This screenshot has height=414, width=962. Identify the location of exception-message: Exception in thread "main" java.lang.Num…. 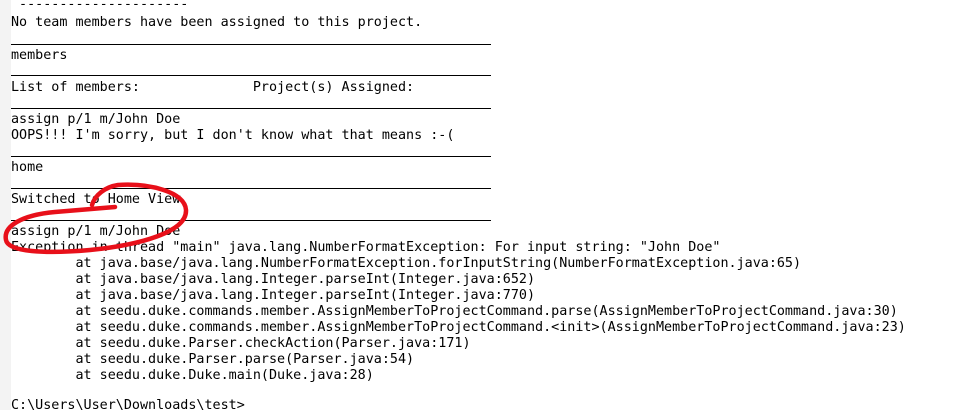
(366, 247).